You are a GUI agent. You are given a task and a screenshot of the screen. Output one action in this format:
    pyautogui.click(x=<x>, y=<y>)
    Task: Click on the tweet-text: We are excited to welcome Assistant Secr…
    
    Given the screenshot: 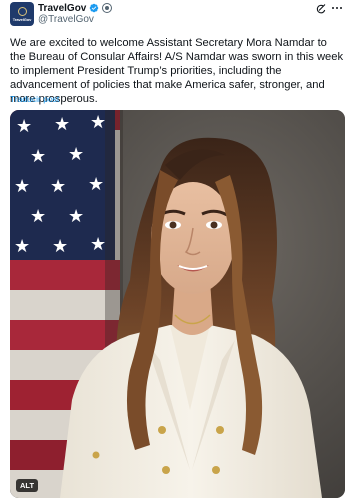 What is the action you would take?
    pyautogui.click(x=177, y=71)
    